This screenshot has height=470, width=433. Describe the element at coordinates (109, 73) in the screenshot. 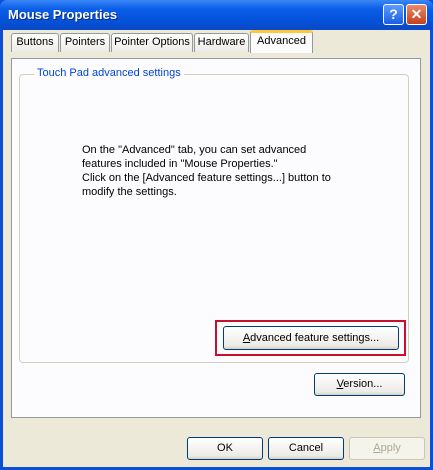

I see `group-label: Touch Pad advanced settings` at that location.